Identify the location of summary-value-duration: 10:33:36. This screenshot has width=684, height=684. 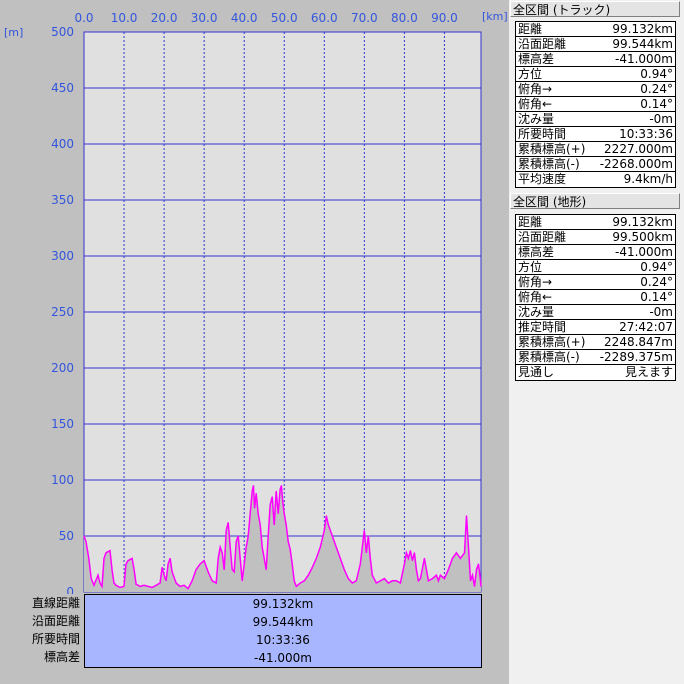
(283, 640).